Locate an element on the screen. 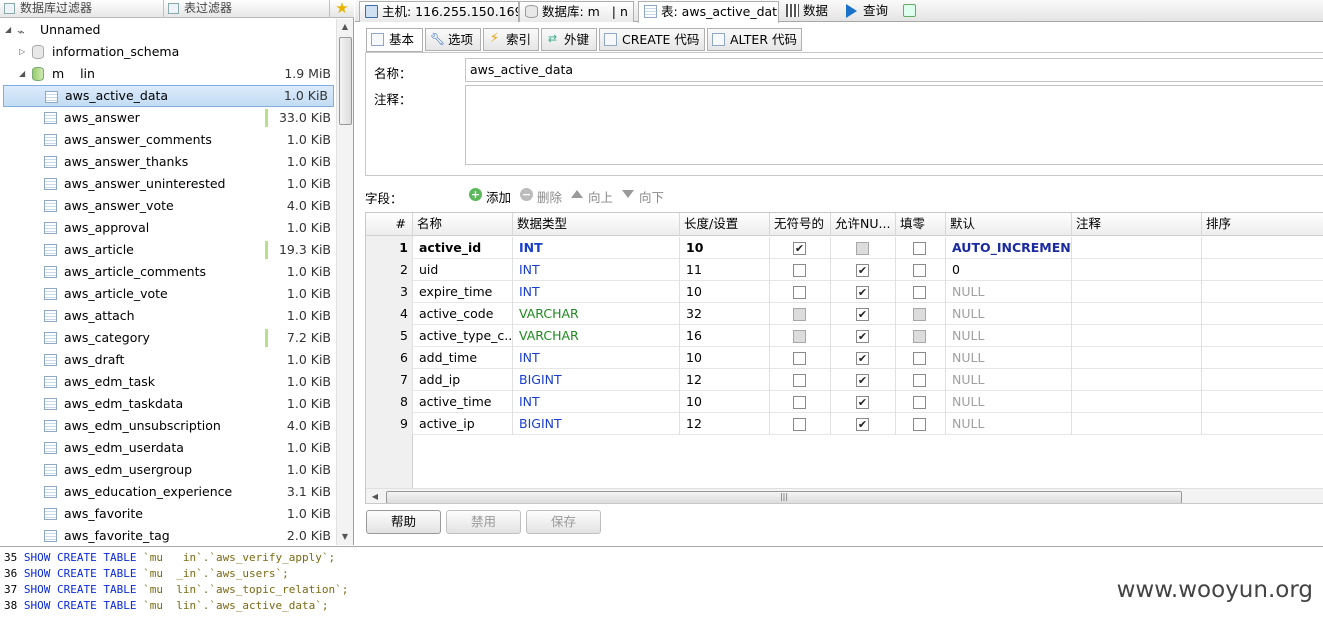 Image resolution: width=1323 pixels, height=618 pixels. allow-null-checkbox is located at coordinates (862, 248).